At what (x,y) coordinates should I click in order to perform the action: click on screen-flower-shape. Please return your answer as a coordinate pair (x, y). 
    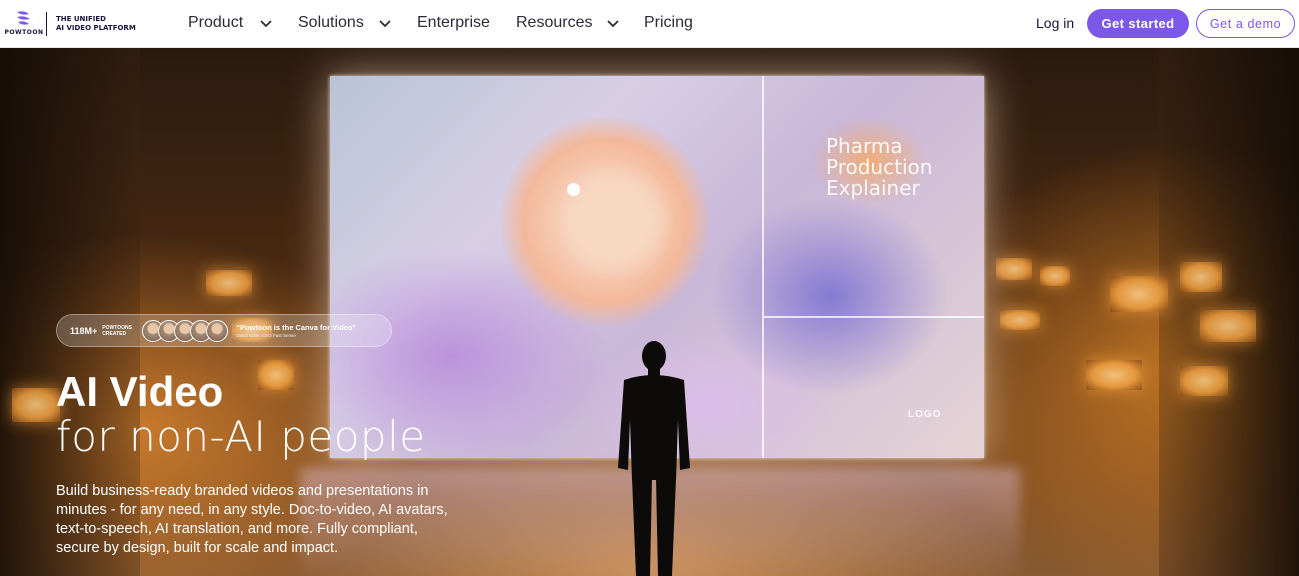
    Looking at the image, I should click on (605, 221).